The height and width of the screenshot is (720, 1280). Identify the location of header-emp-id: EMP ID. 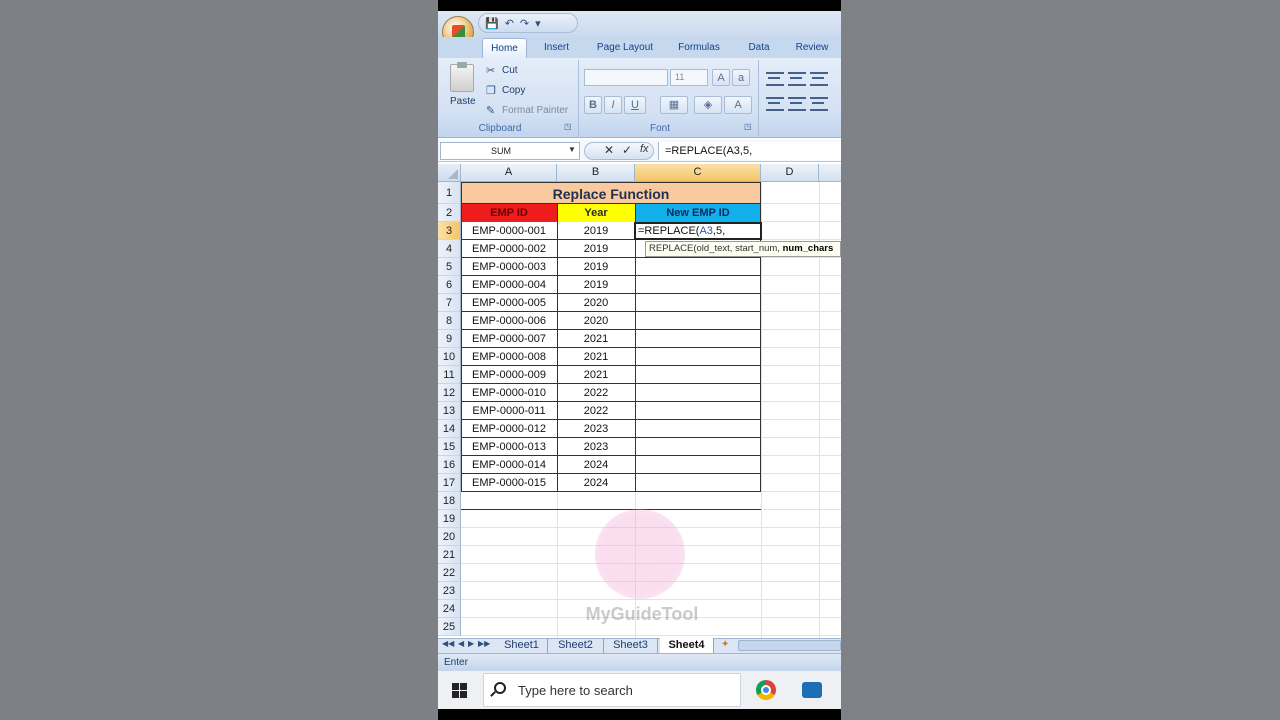
(509, 213).